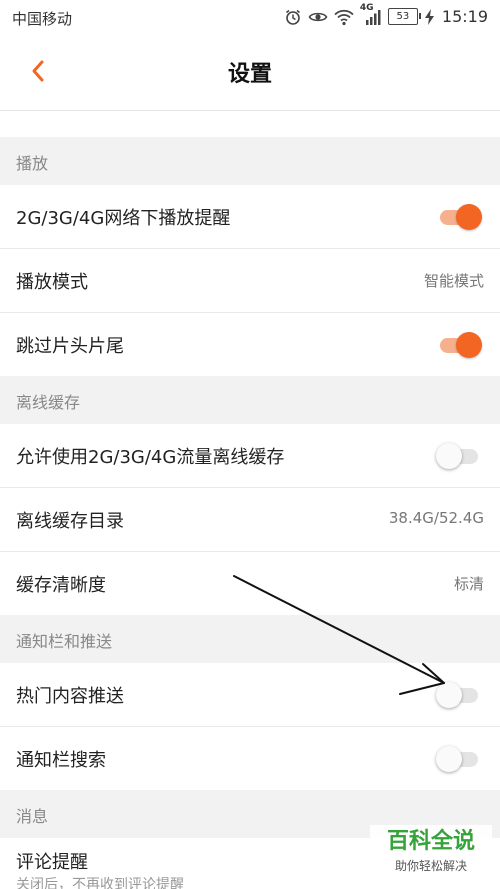  Describe the element at coordinates (468, 584) in the screenshot. I see `cache-quality-value: 标清` at that location.